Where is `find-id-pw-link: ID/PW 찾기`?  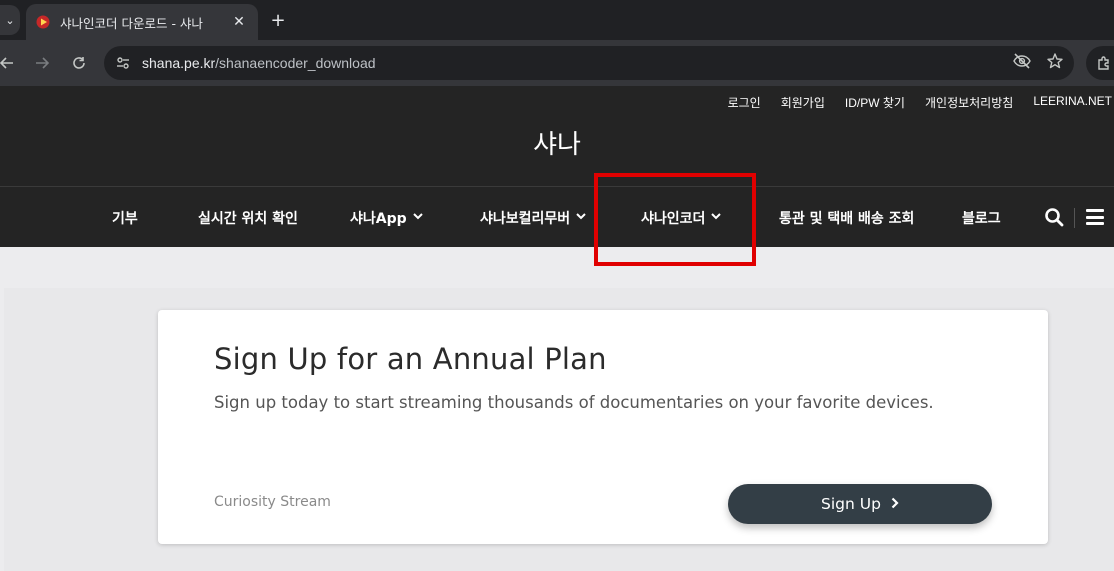
find-id-pw-link: ID/PW 찾기 is located at coordinates (875, 102).